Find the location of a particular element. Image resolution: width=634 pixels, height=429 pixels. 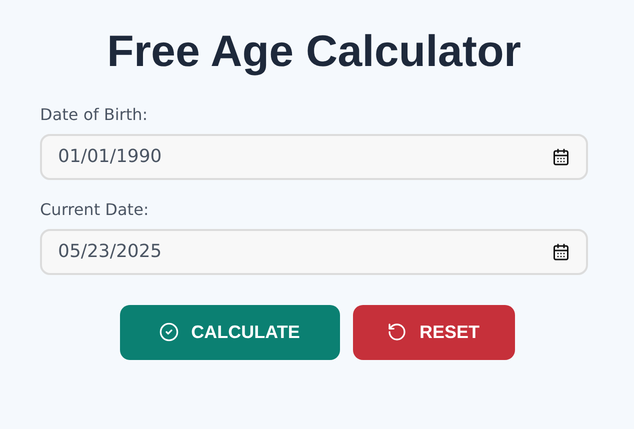

calculate-button: CALCULATE is located at coordinates (230, 332).